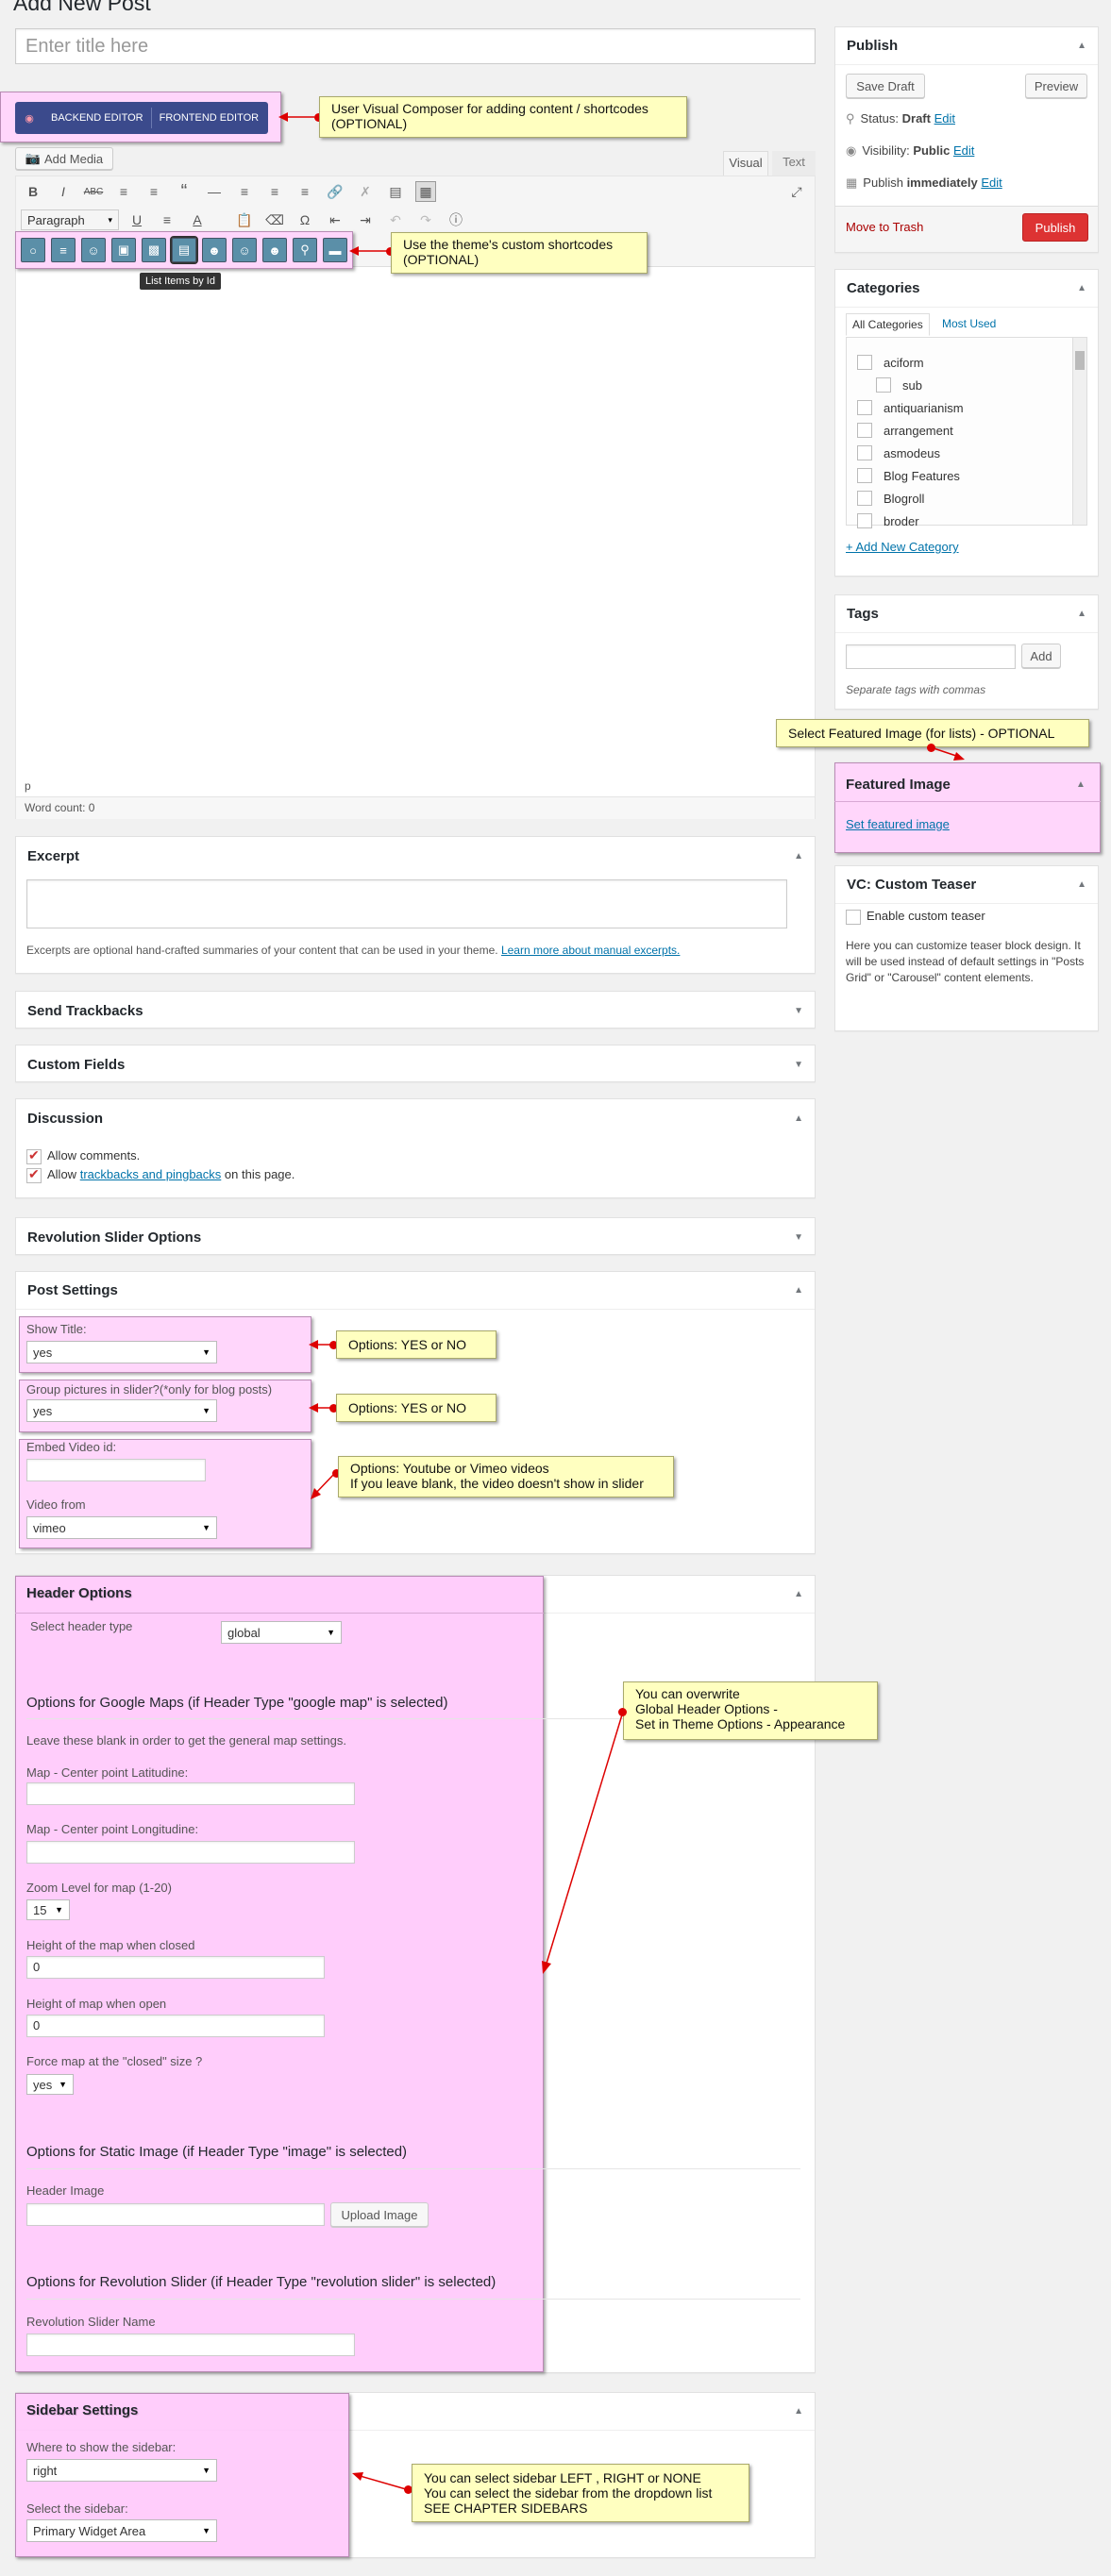  What do you see at coordinates (931, 656) in the screenshot?
I see `tags-input` at bounding box center [931, 656].